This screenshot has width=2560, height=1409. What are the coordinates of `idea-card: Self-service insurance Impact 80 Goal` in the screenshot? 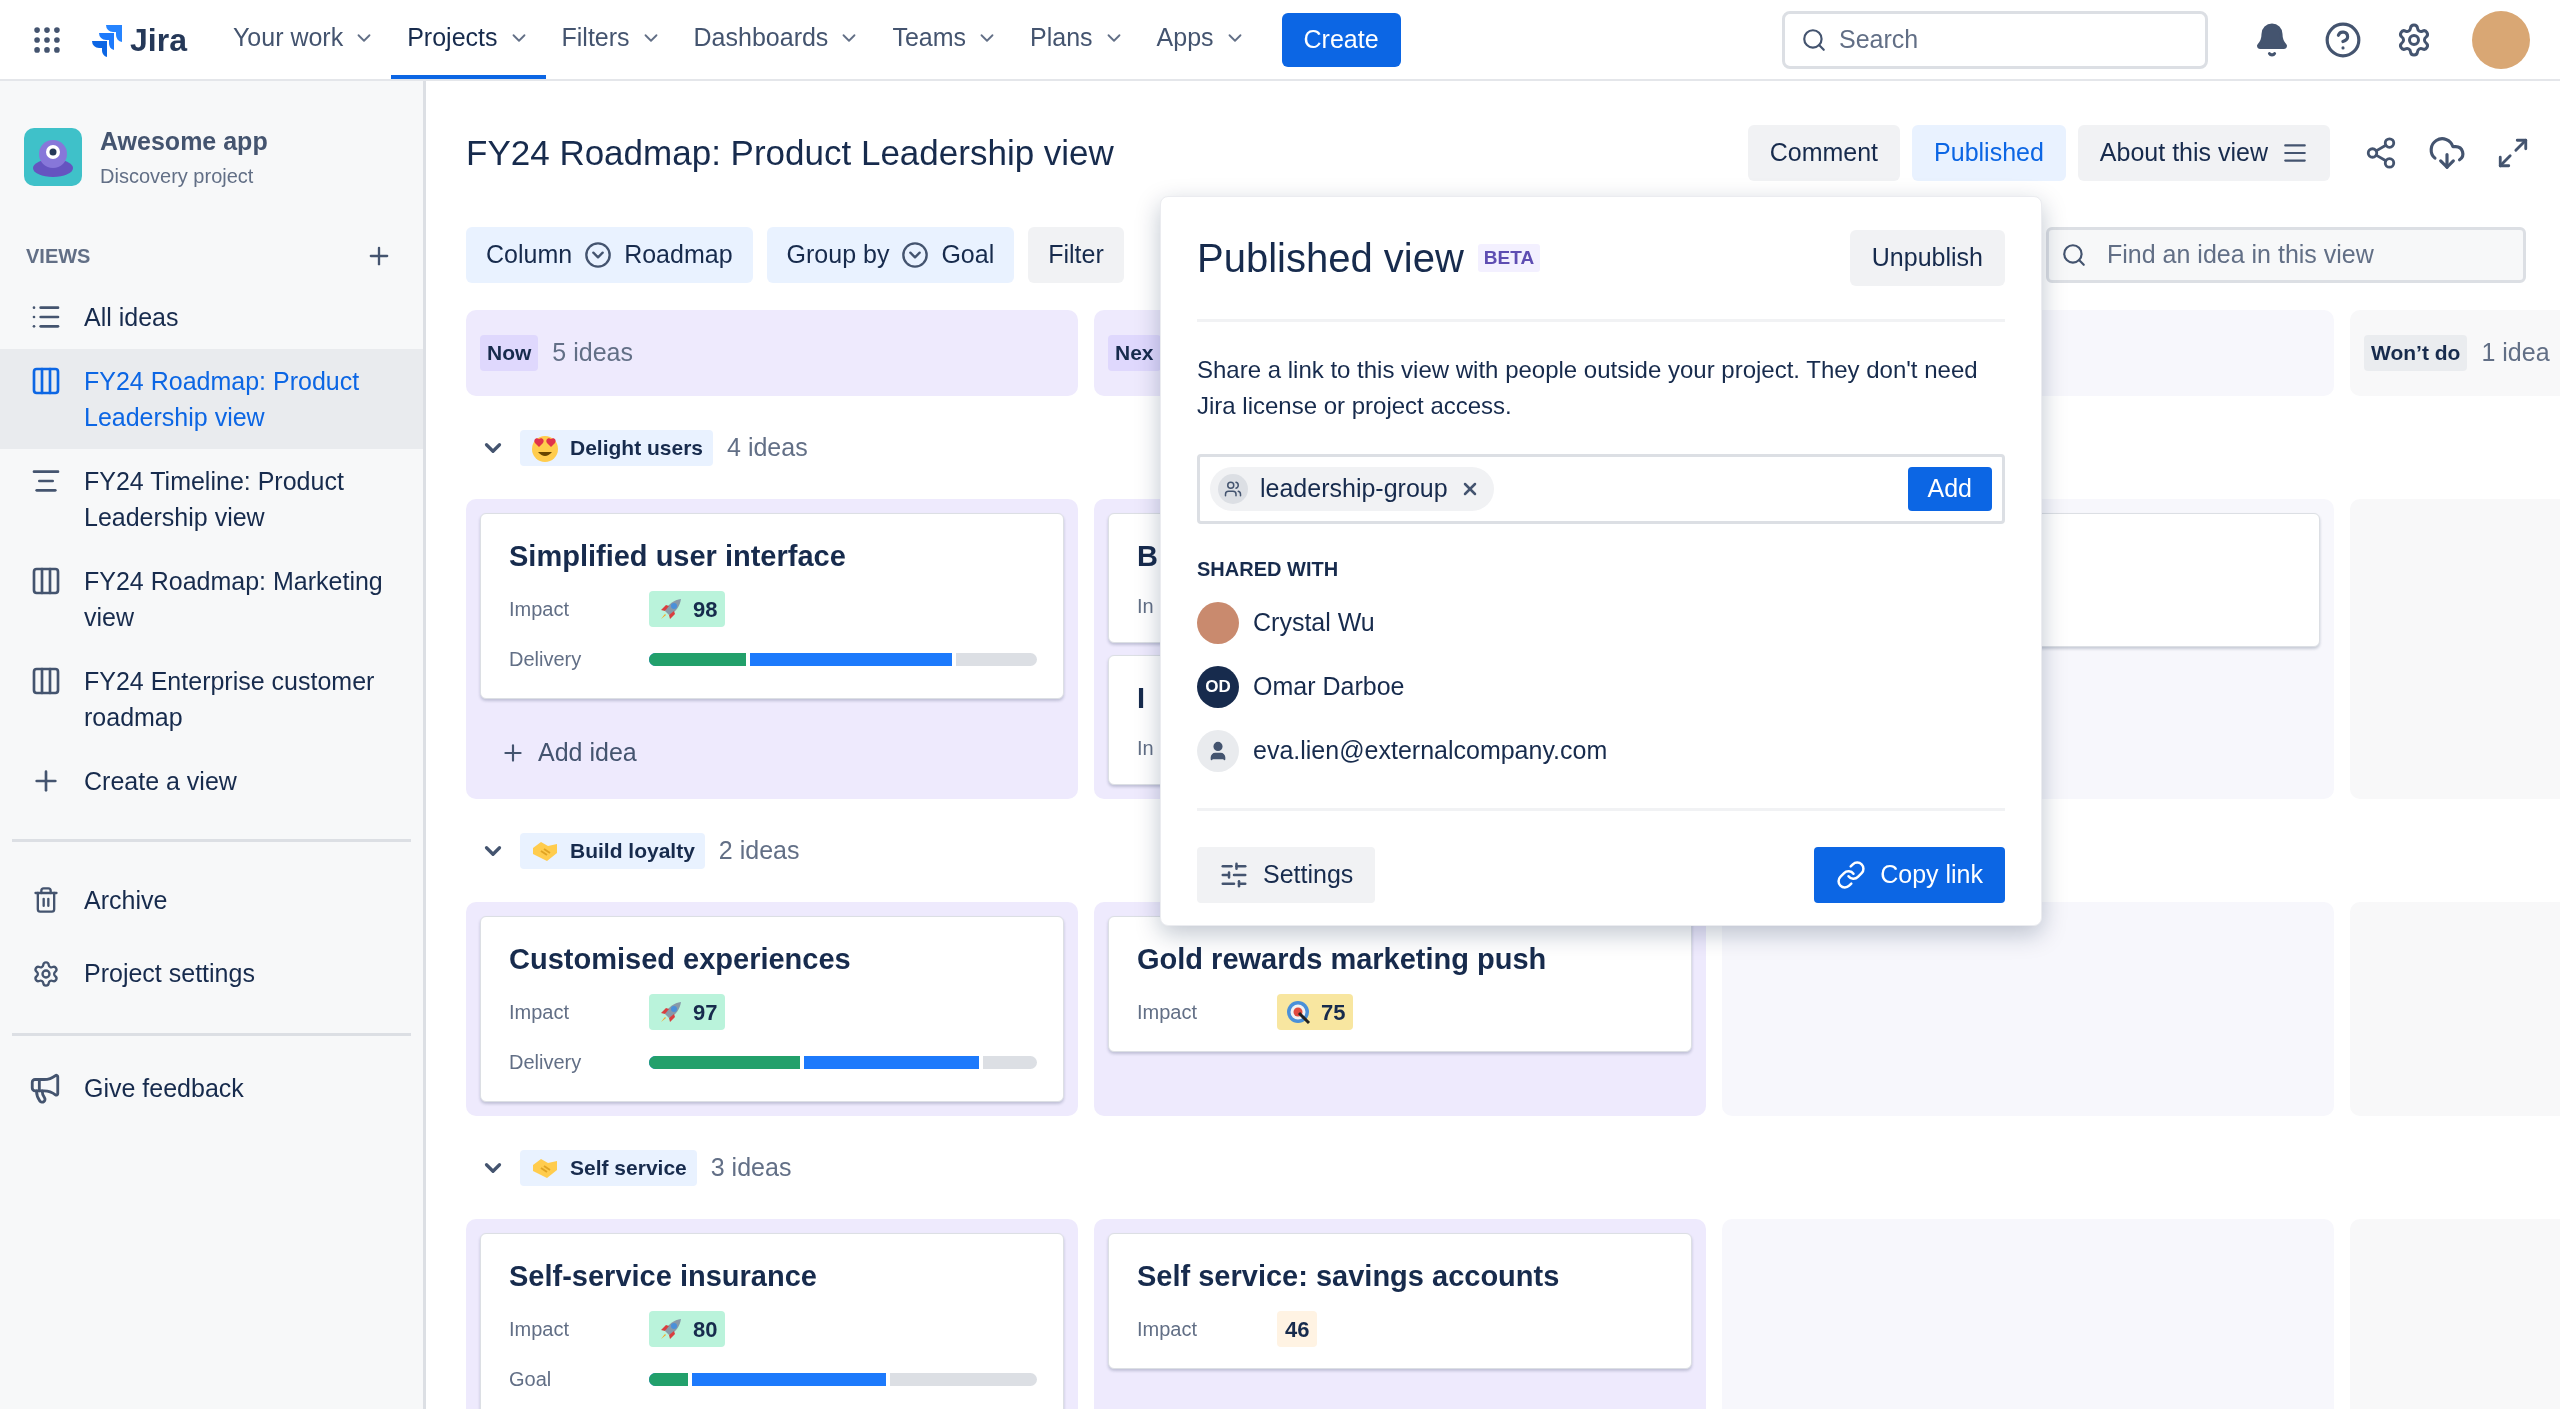 It's located at (772, 1321).